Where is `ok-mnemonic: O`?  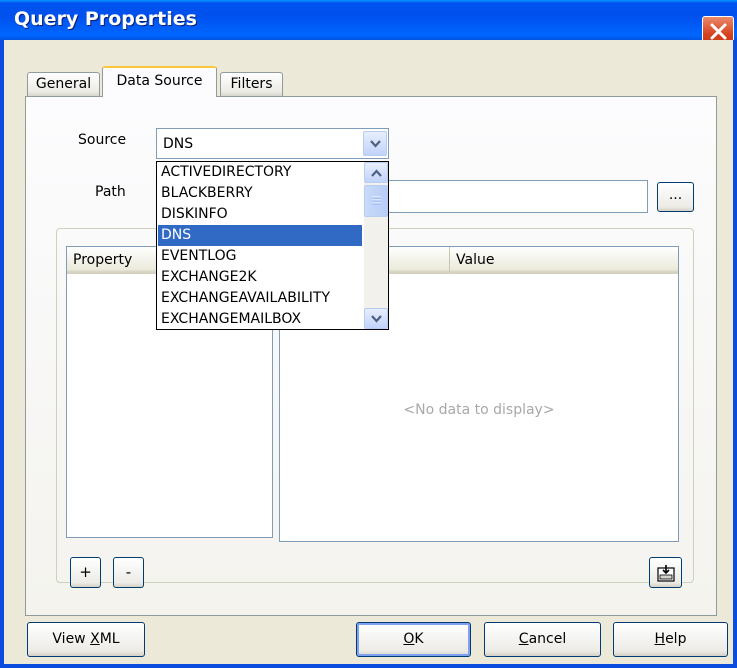
ok-mnemonic: O is located at coordinates (409, 639).